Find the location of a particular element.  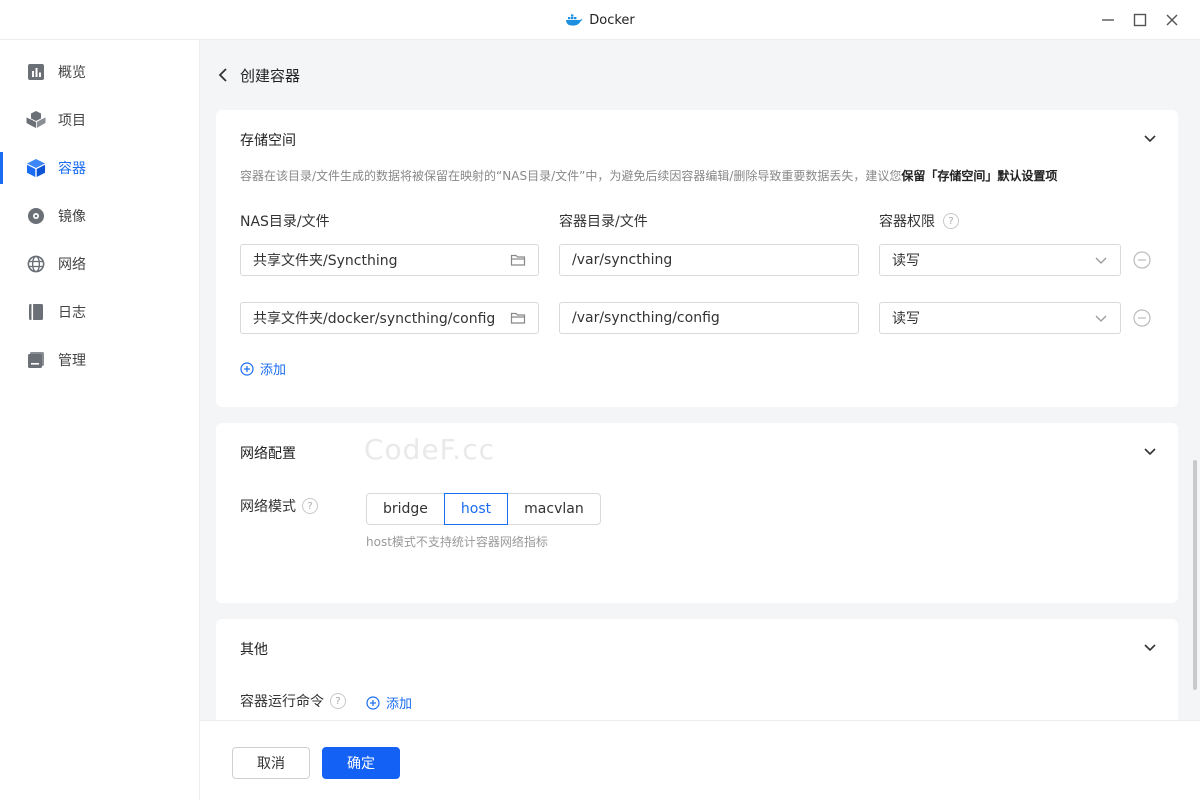

footer: 取消 确定 is located at coordinates (700, 760).